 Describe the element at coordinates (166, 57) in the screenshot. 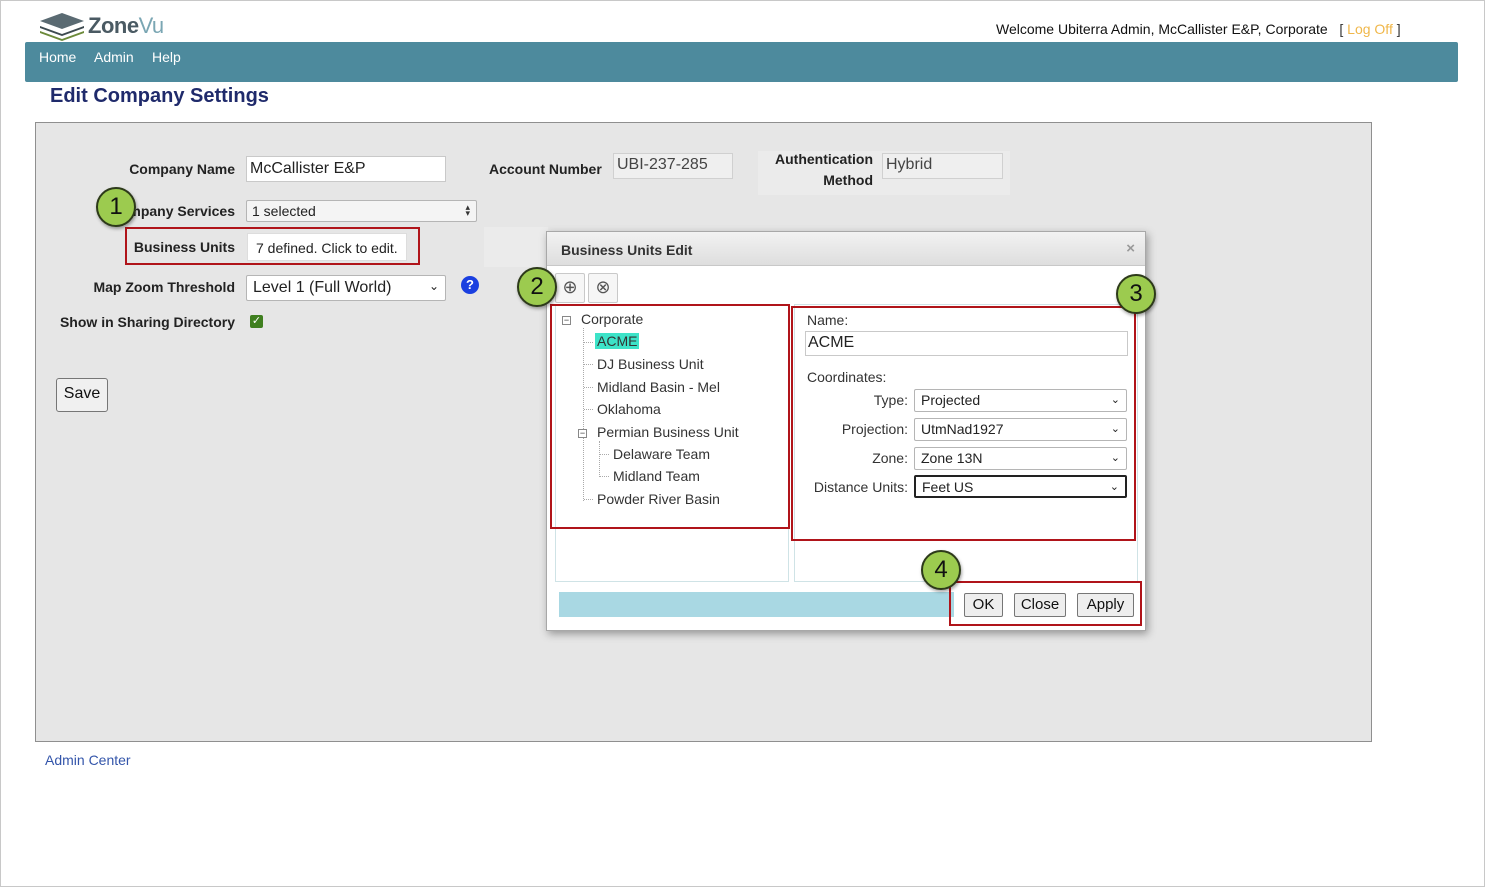

I see `nav-help: Help` at that location.